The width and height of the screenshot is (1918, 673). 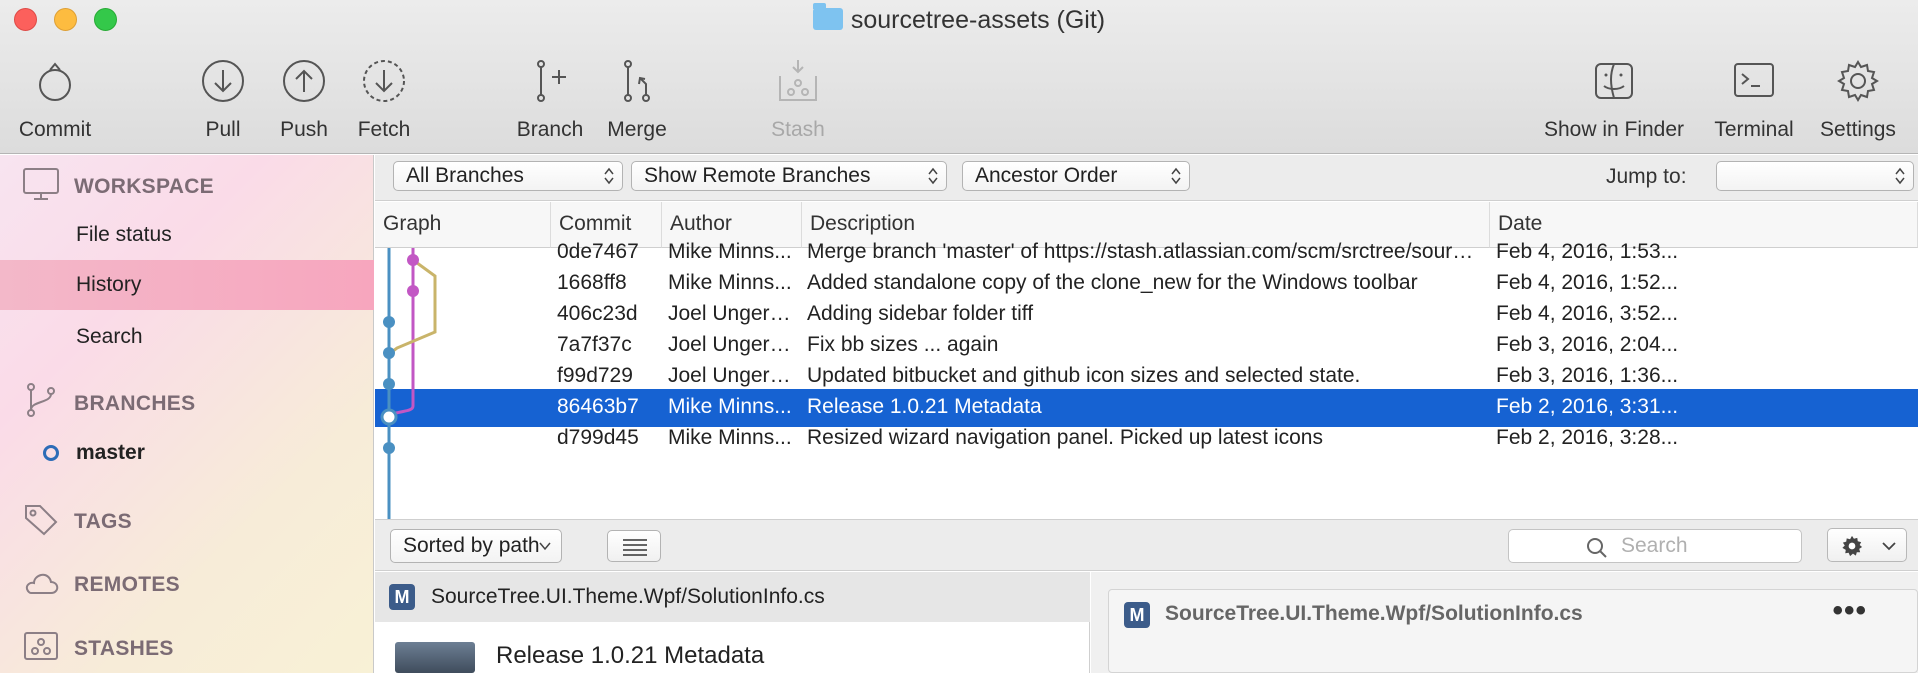 What do you see at coordinates (134, 404) in the screenshot?
I see `branches-header: BRANCHES` at bounding box center [134, 404].